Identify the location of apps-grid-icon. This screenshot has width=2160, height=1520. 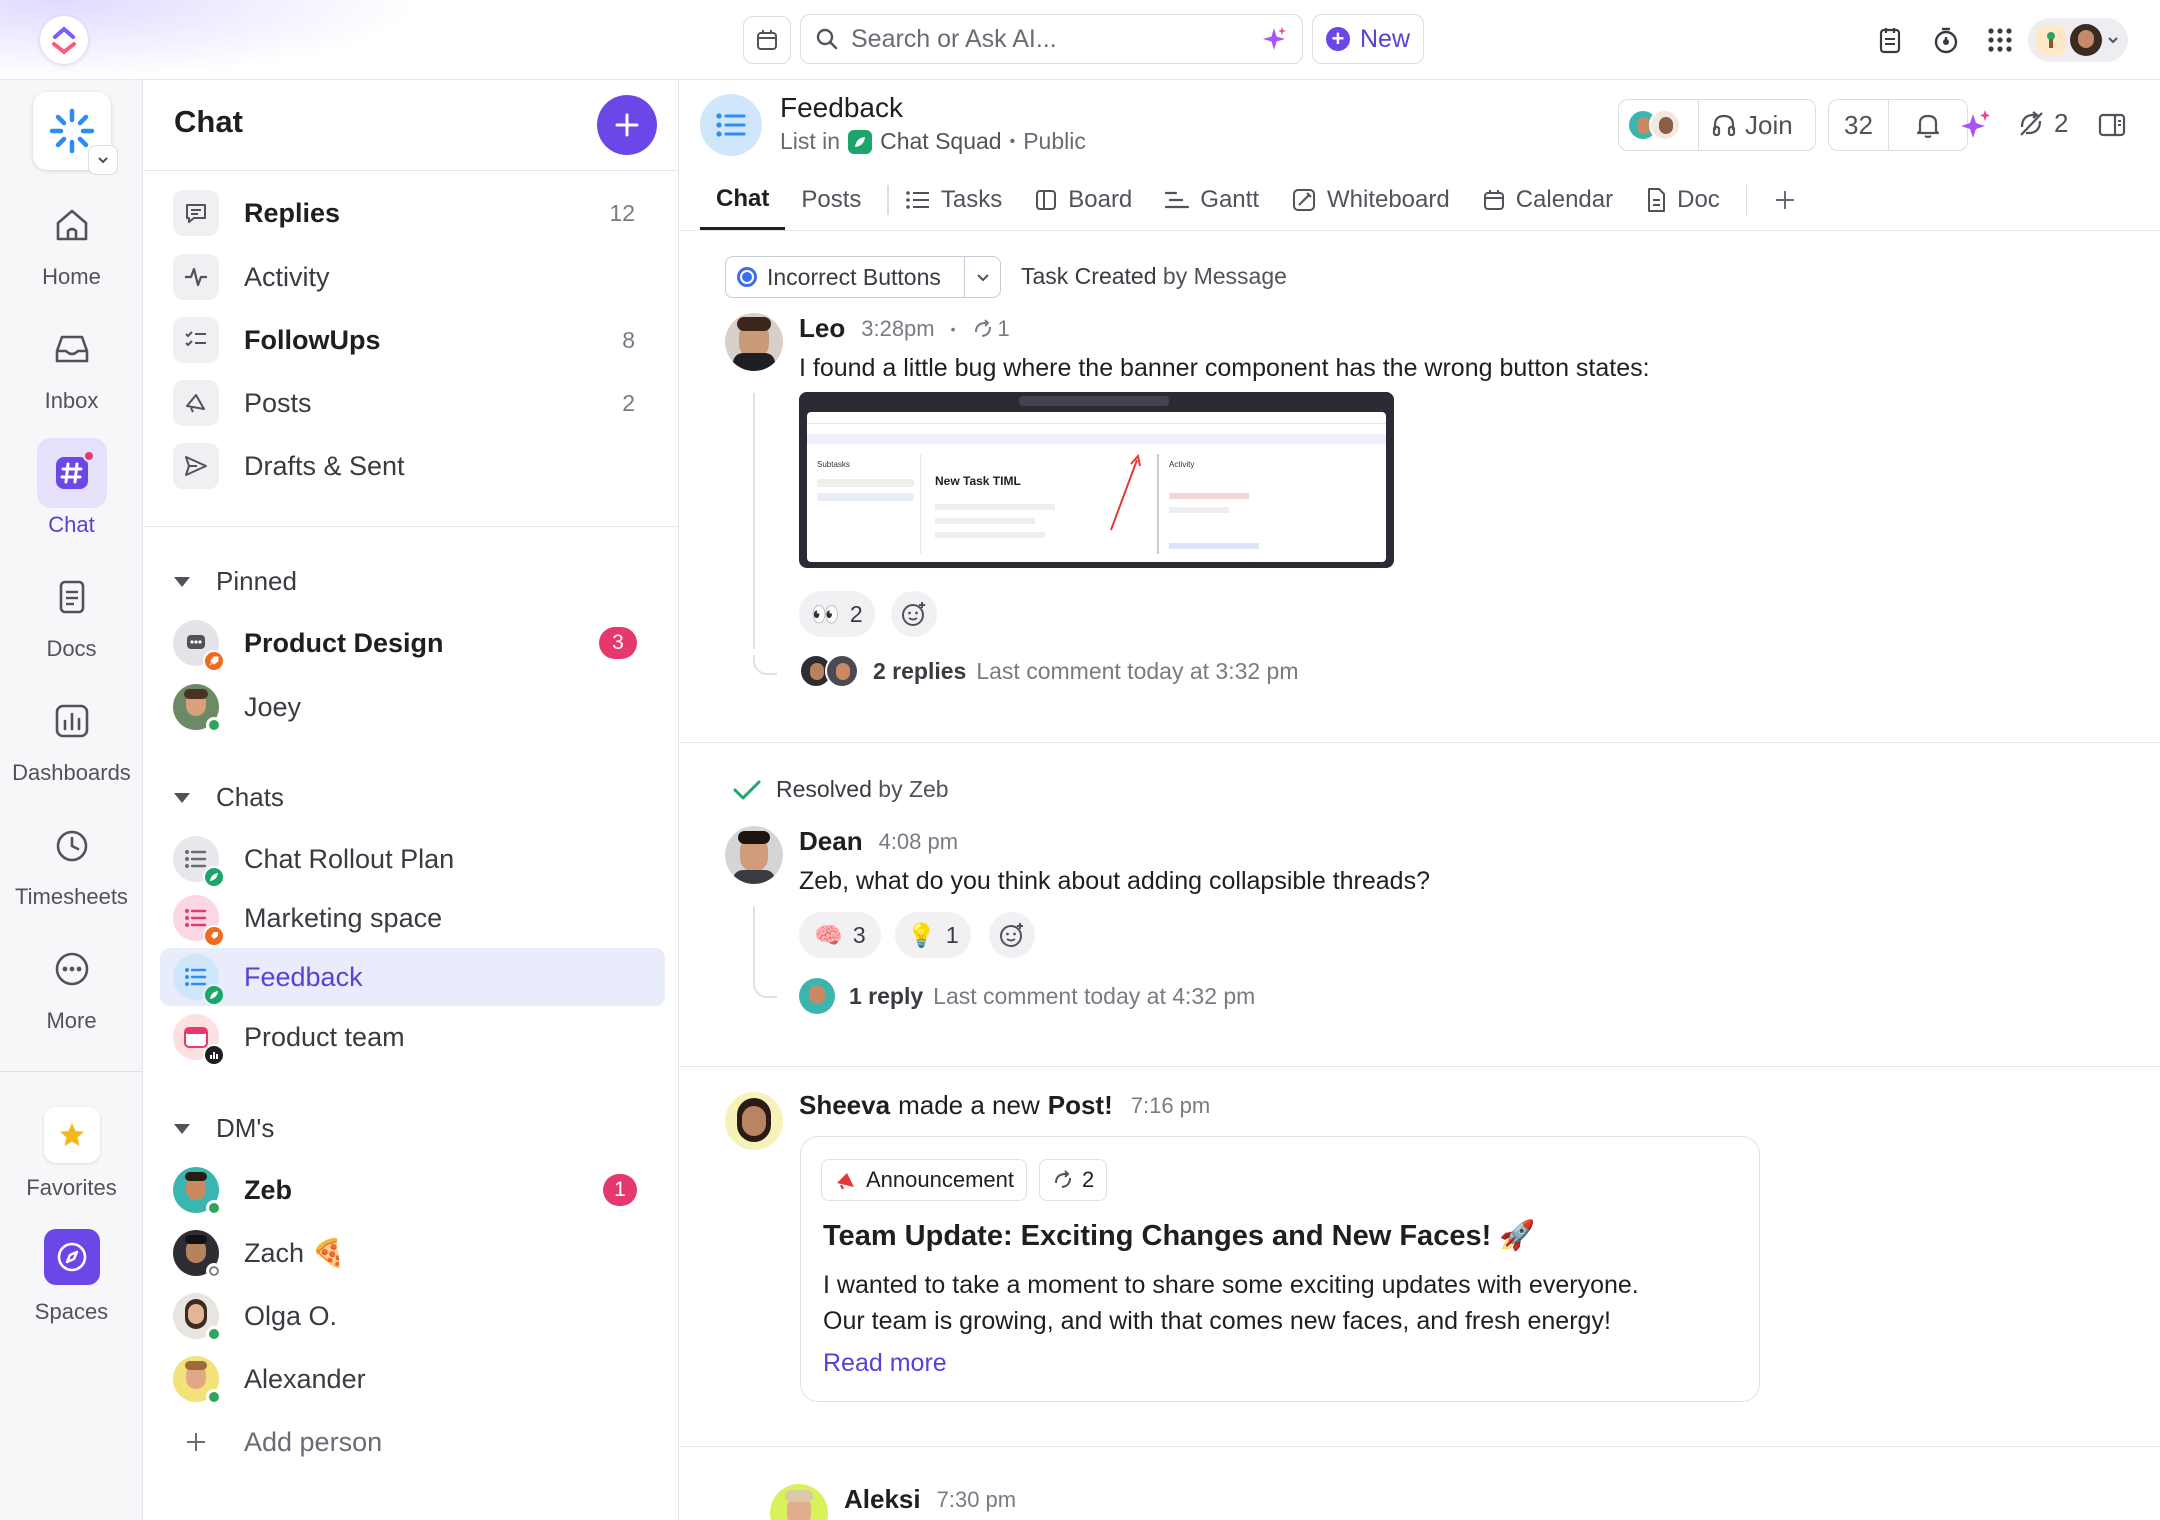
(2000, 40).